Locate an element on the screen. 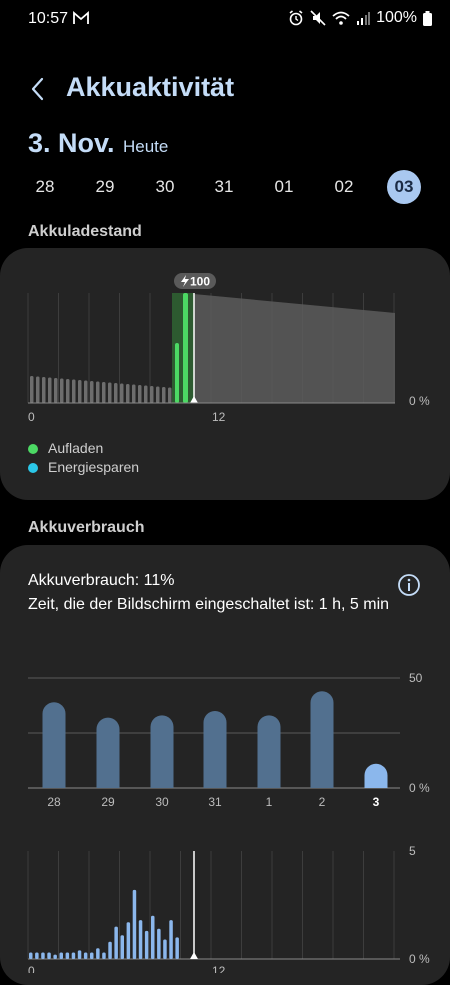  daily-tick-31: 31 is located at coordinates (215, 802).